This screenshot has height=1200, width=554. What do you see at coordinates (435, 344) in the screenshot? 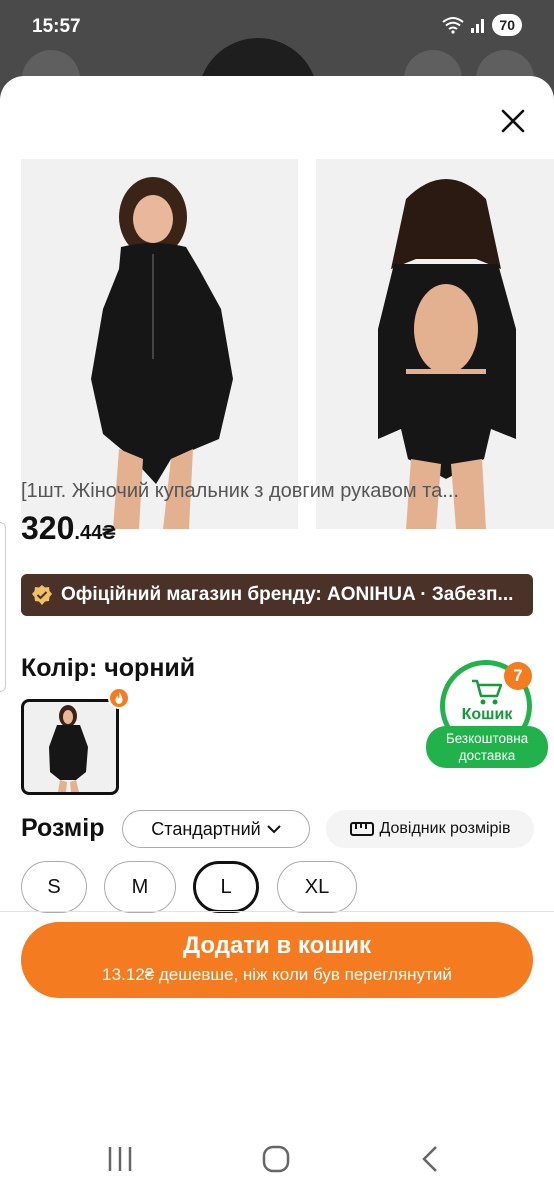
I see `product-photo-back` at bounding box center [435, 344].